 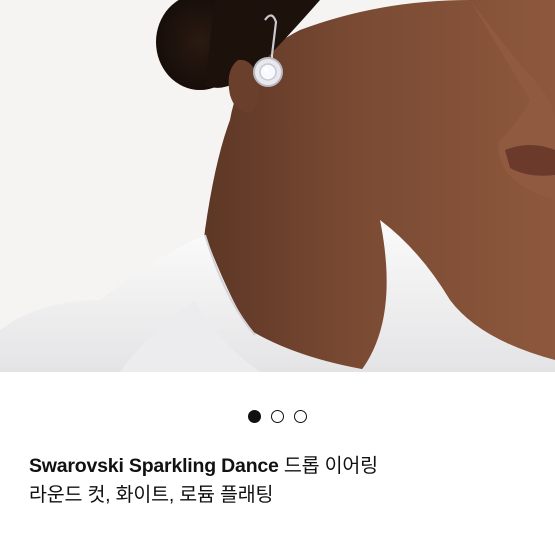 What do you see at coordinates (151, 495) in the screenshot?
I see `product-title-line2: 라운드 컷, 화이트, 로듐 플래팅` at bounding box center [151, 495].